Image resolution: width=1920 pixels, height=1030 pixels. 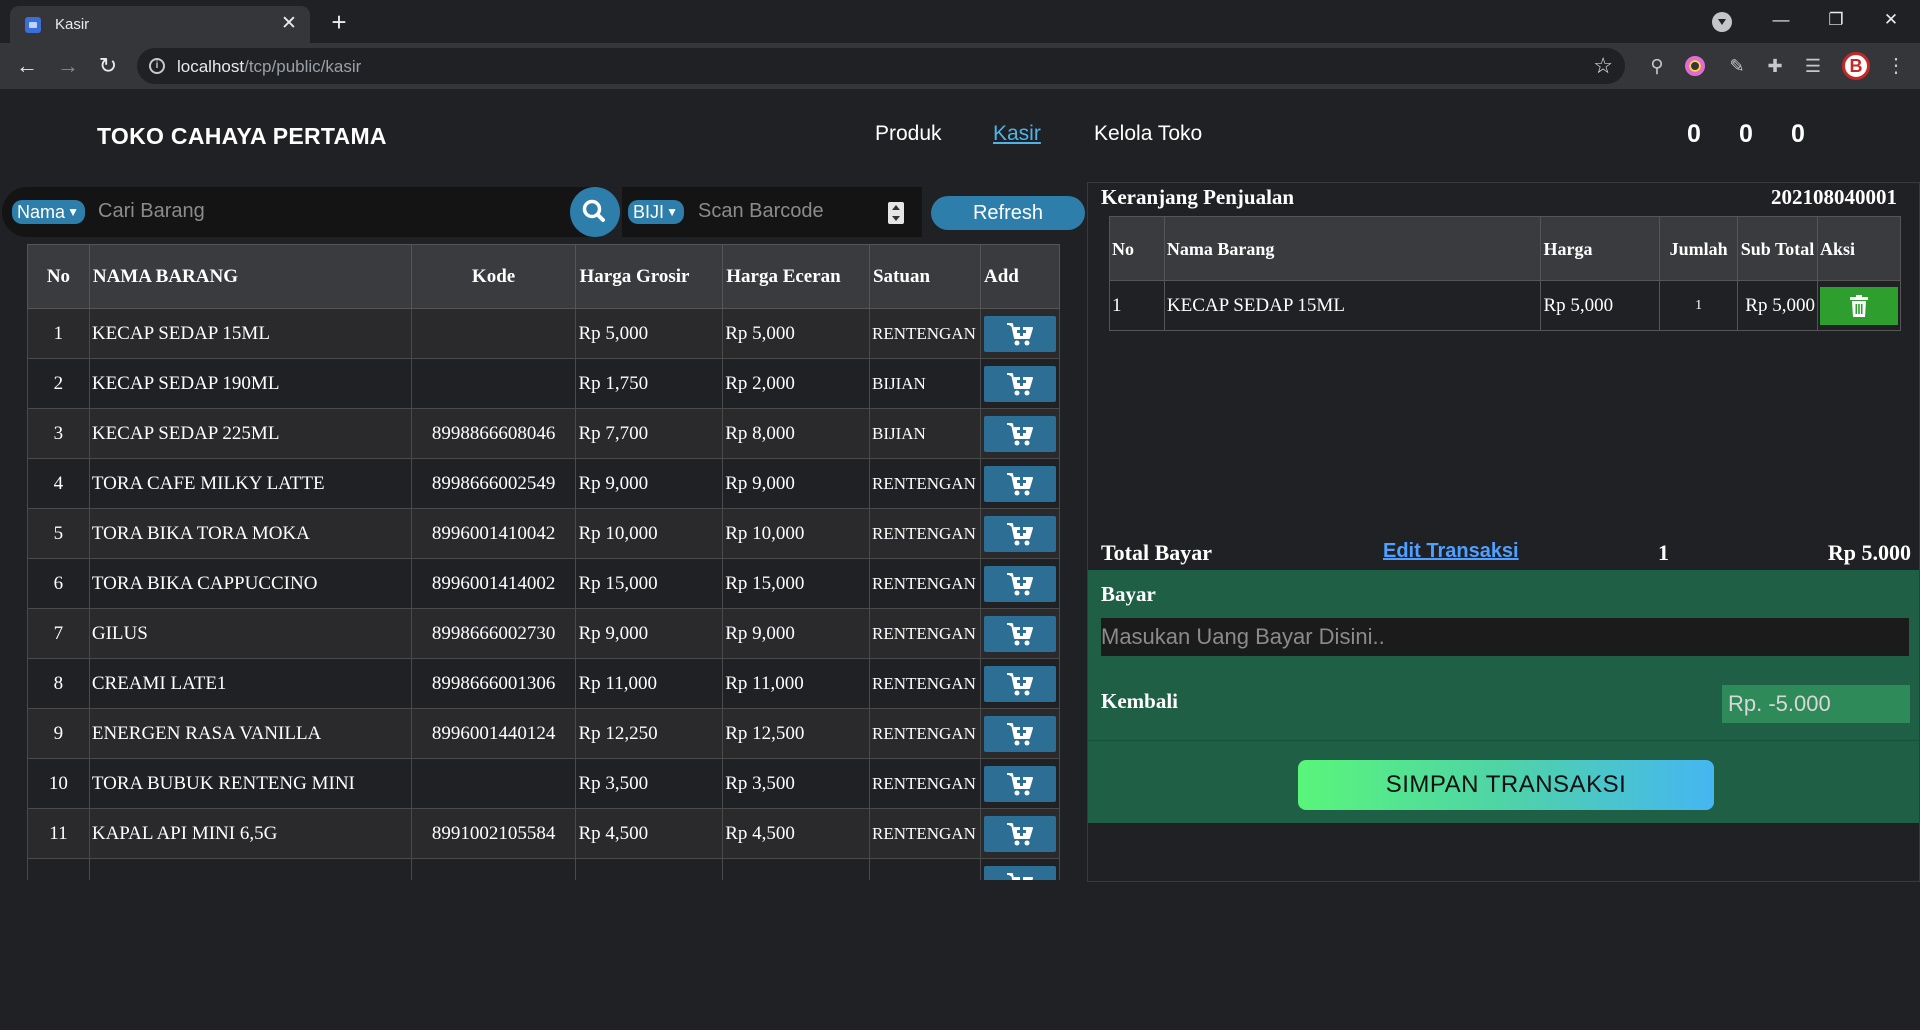 What do you see at coordinates (1139, 701) in the screenshot?
I see `change-label: Kembali` at bounding box center [1139, 701].